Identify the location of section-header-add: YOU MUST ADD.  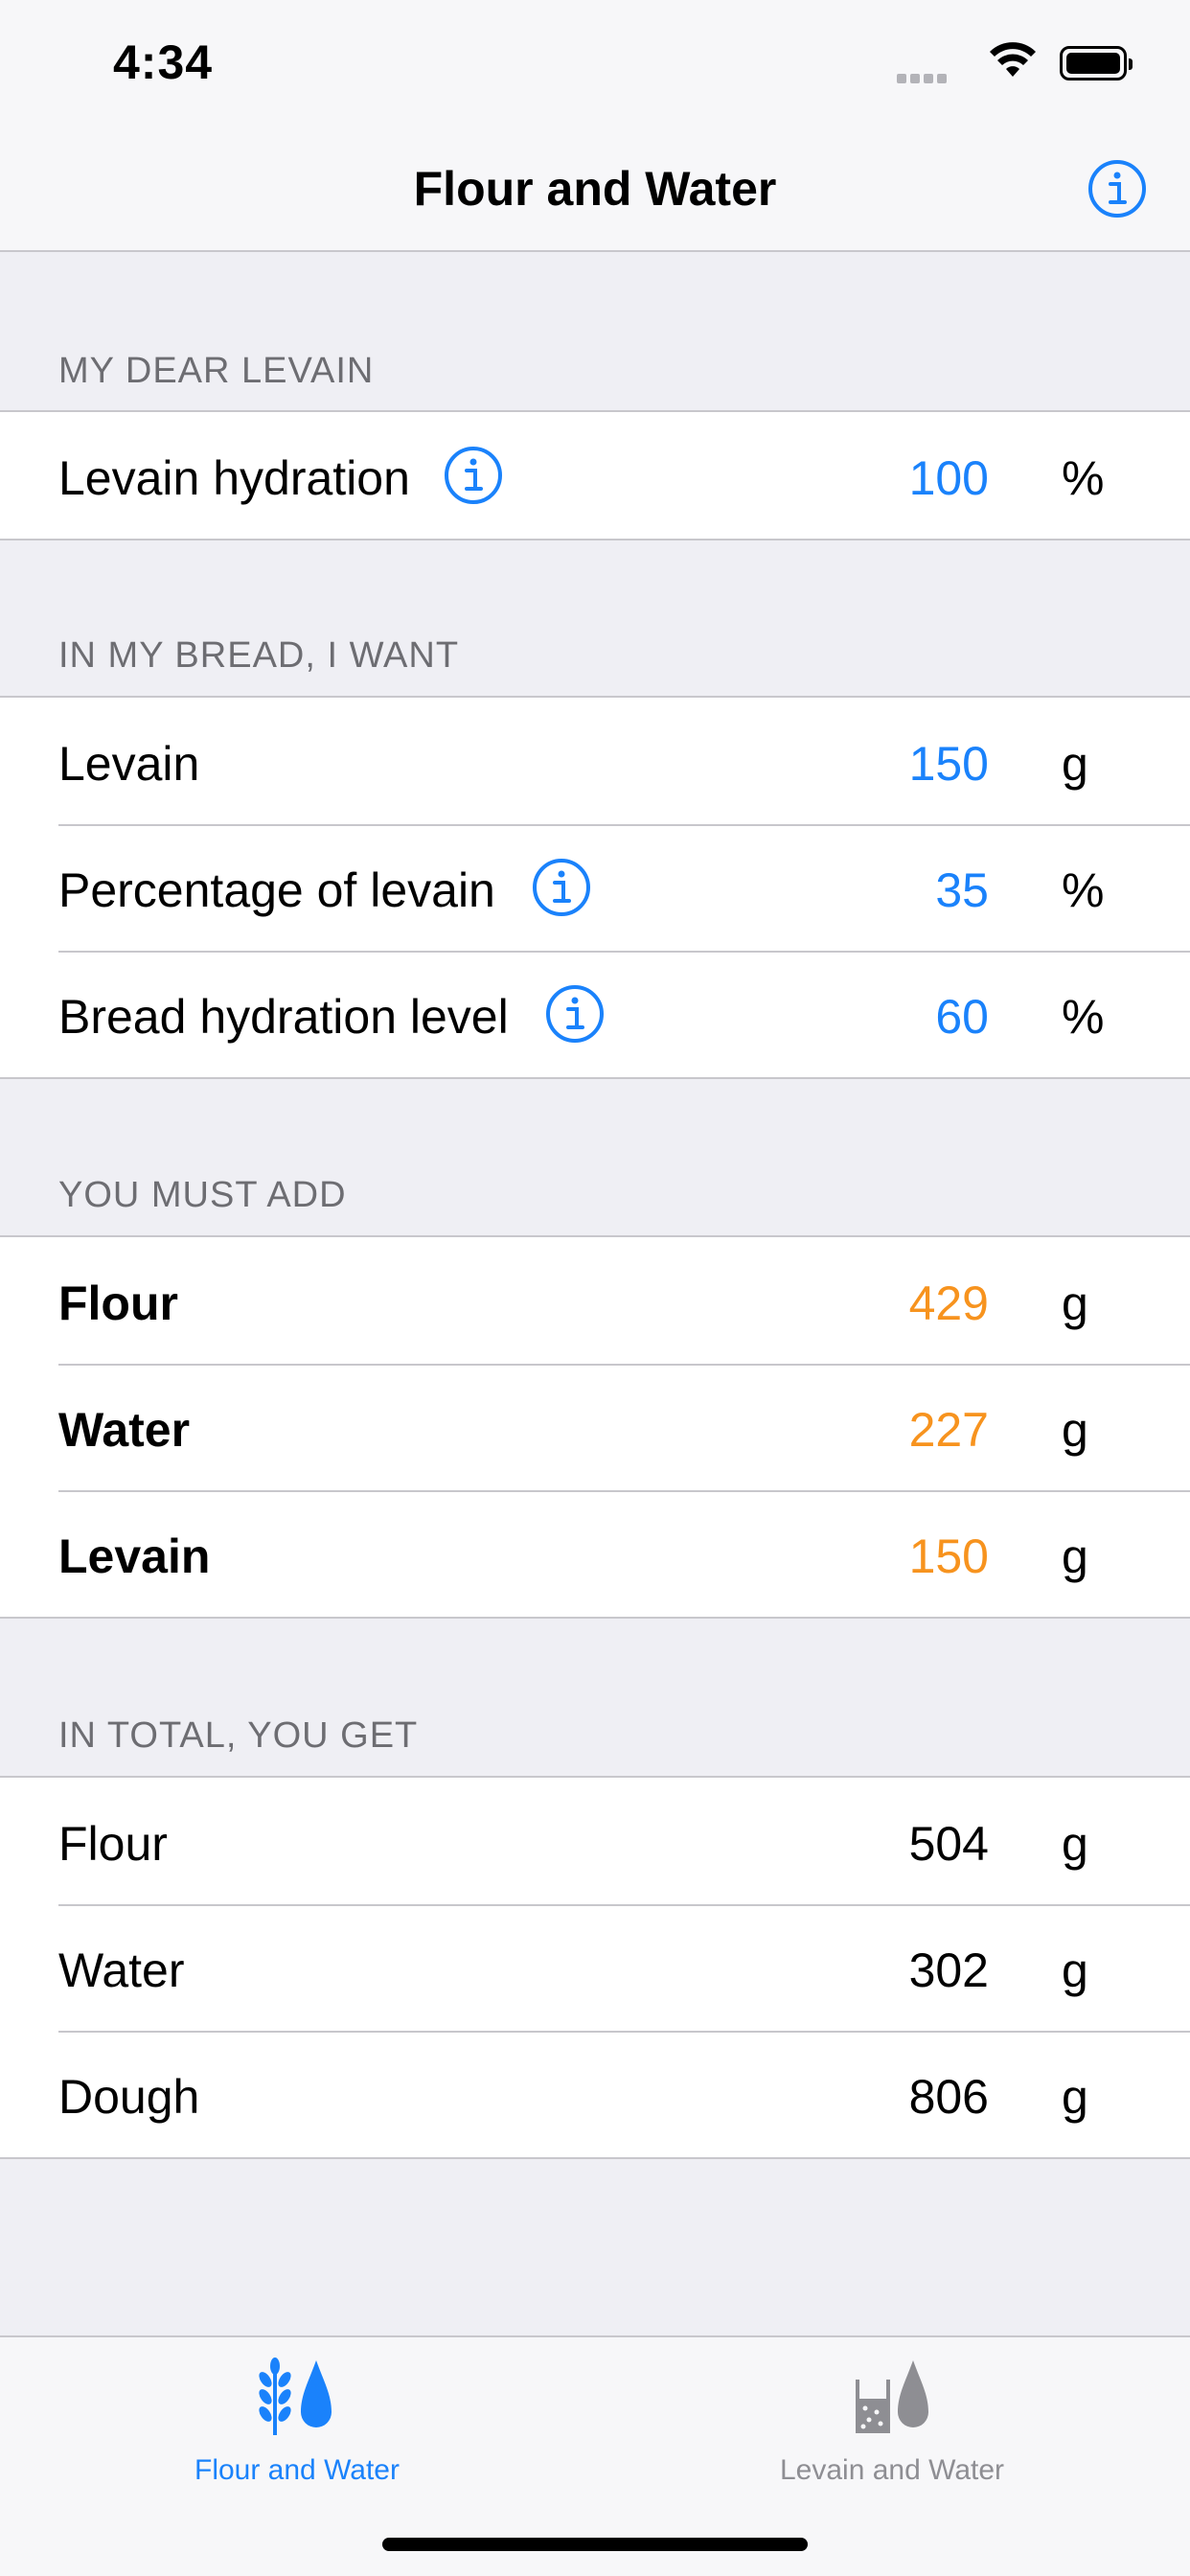
(203, 1195).